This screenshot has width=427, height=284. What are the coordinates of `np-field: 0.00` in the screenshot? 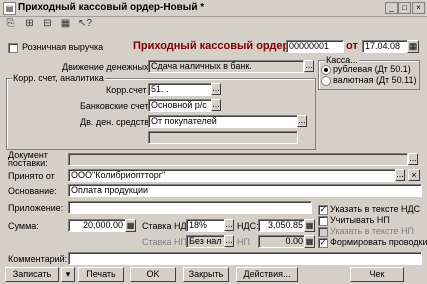 It's located at (282, 241).